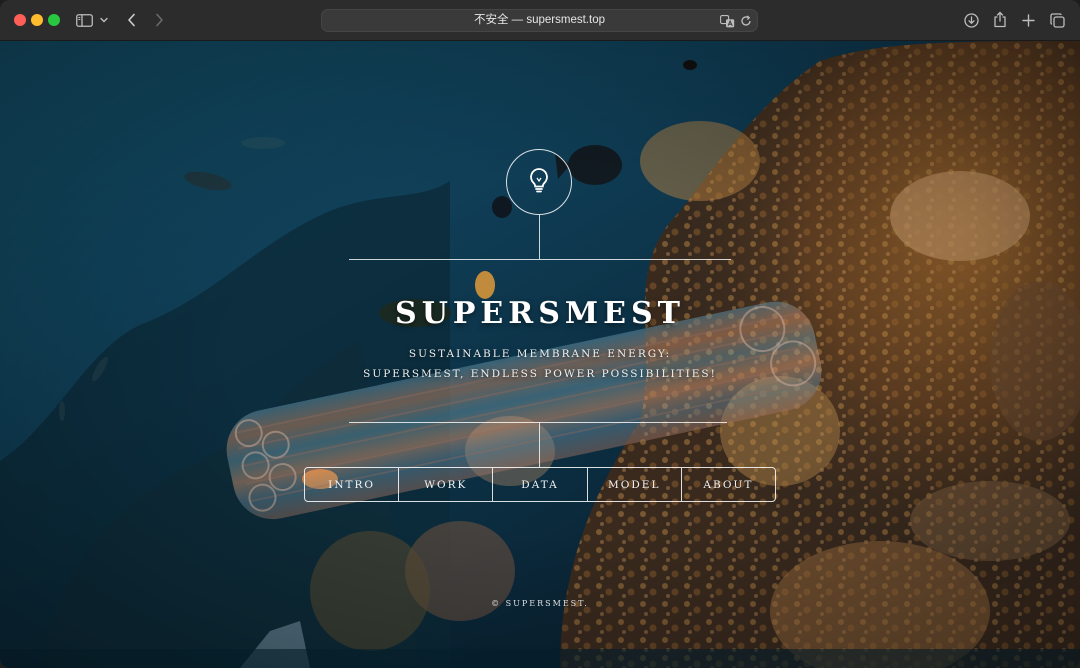 Image resolution: width=1080 pixels, height=668 pixels. What do you see at coordinates (633, 484) in the screenshot?
I see `nav-model: MODEL` at bounding box center [633, 484].